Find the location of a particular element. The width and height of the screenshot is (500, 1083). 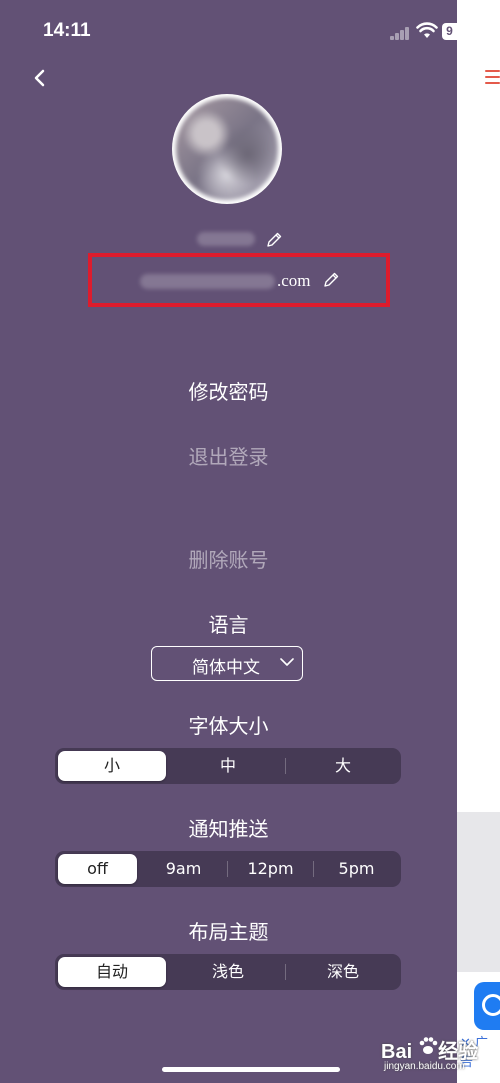

theme-option-auto: 自动 is located at coordinates (112, 972).